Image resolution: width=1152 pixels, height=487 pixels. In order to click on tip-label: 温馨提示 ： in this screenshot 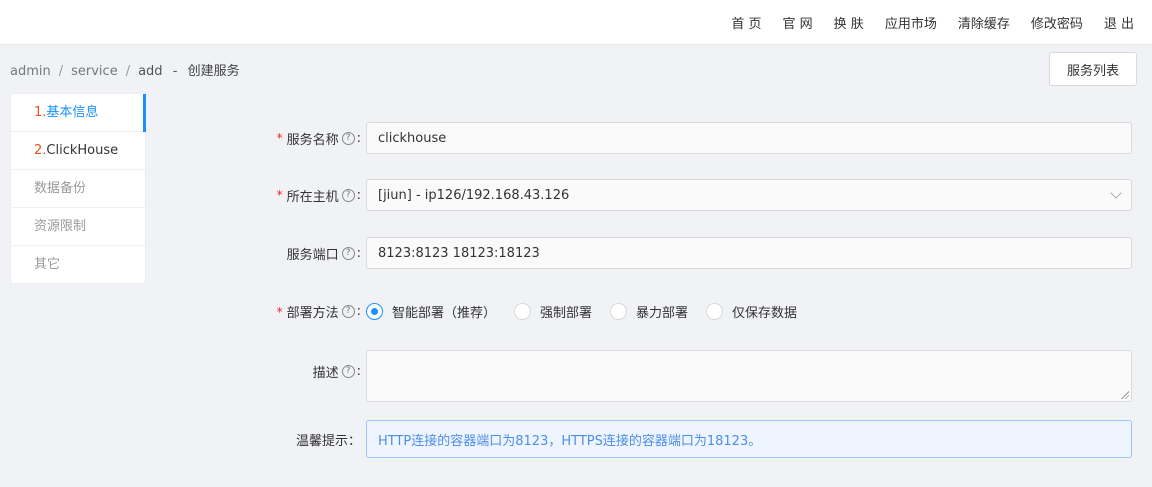, I will do `click(258, 439)`.